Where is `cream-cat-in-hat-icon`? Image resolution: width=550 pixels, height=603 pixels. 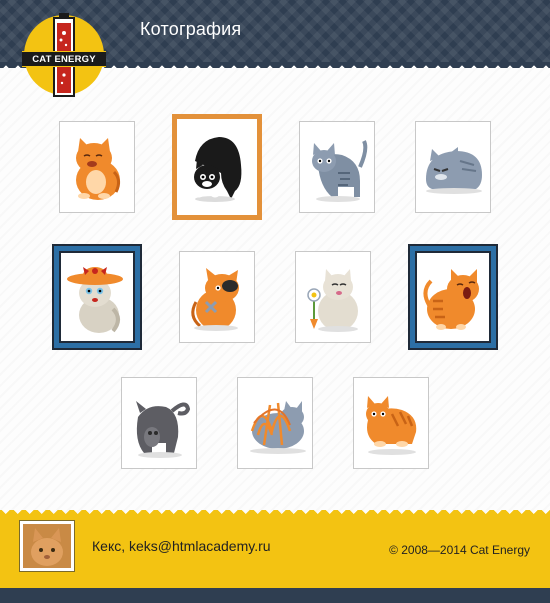 cream-cat-in-hat-icon is located at coordinates (95, 300).